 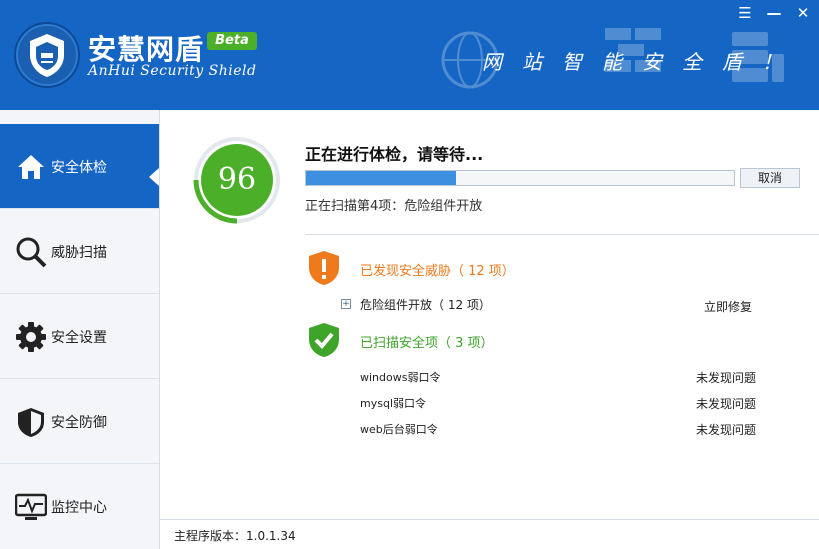 I want to click on sidebar-item-security-defense: 安全防御, so click(x=79, y=421).